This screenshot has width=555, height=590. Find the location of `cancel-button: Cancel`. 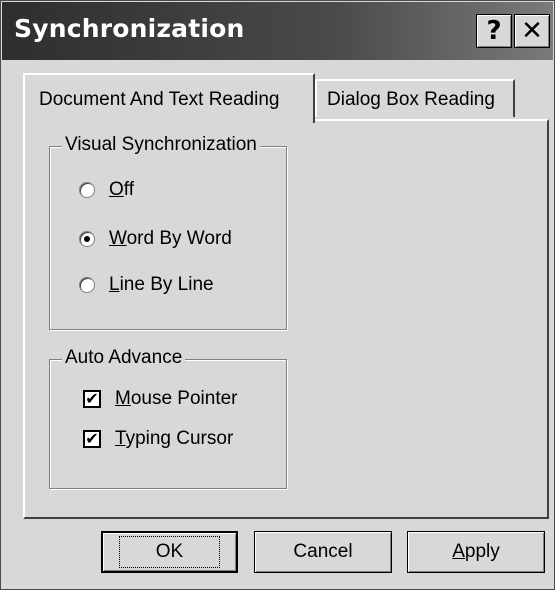

cancel-button: Cancel is located at coordinates (323, 552).